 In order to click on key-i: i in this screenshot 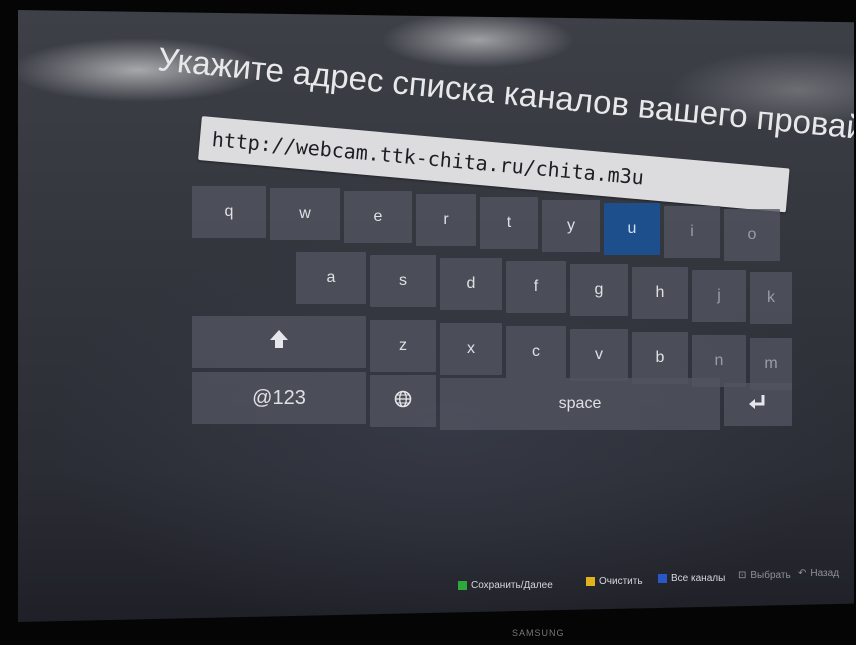, I will do `click(692, 232)`.